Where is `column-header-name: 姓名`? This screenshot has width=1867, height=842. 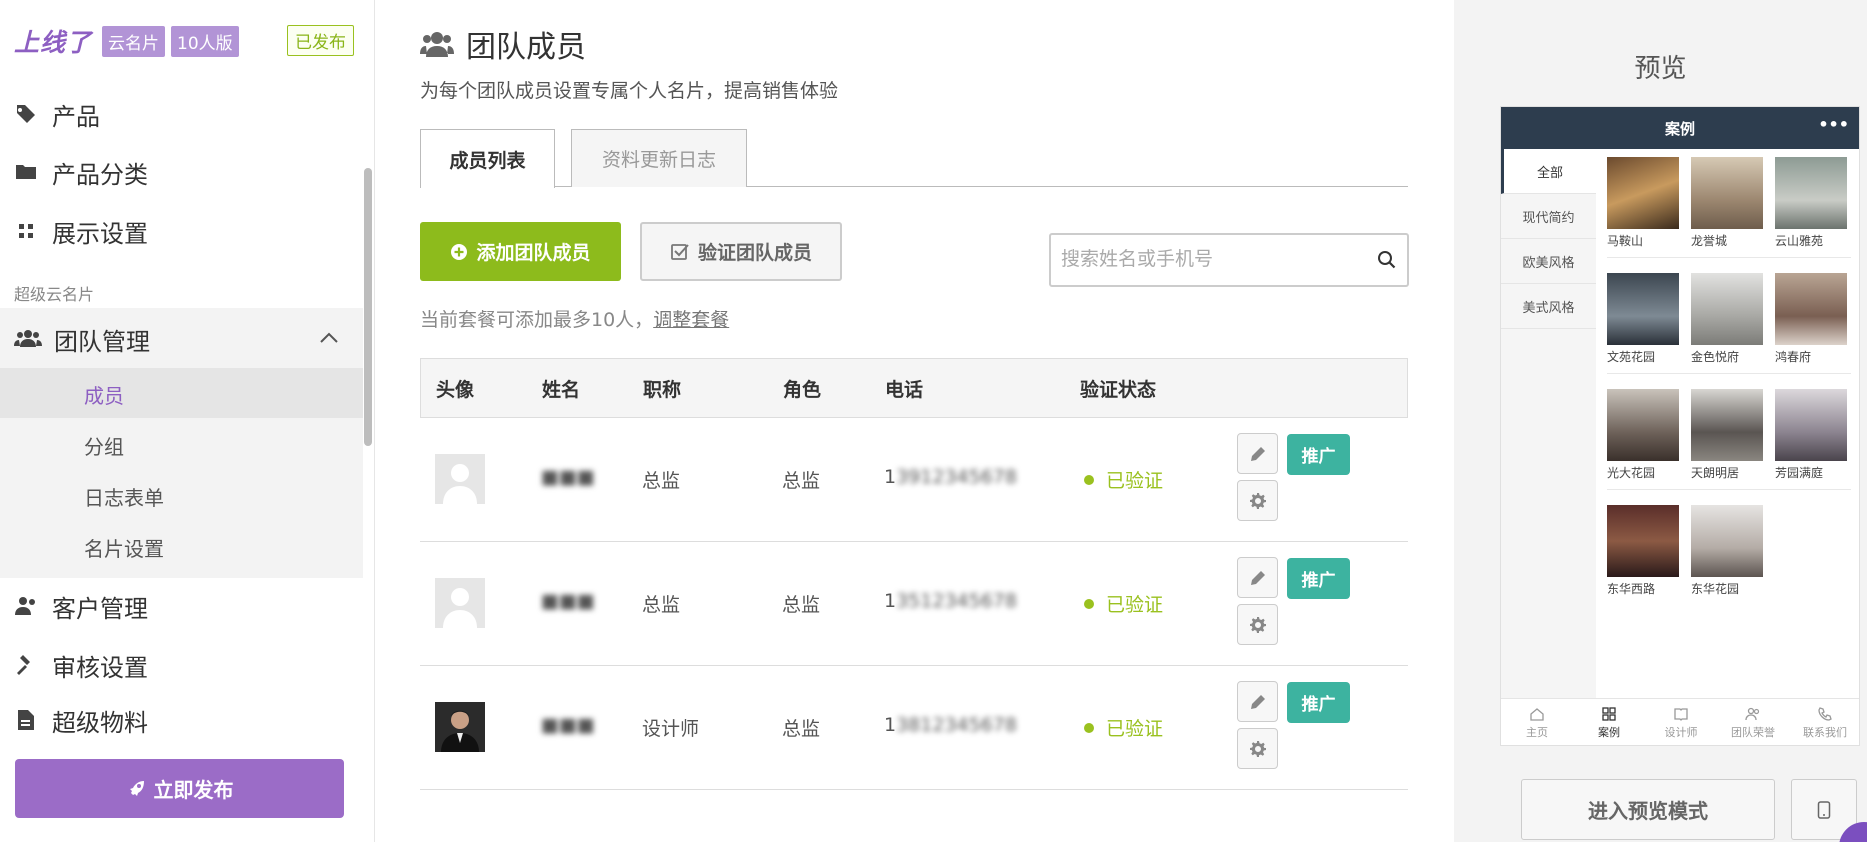
column-header-name: 姓名 is located at coordinates (561, 390).